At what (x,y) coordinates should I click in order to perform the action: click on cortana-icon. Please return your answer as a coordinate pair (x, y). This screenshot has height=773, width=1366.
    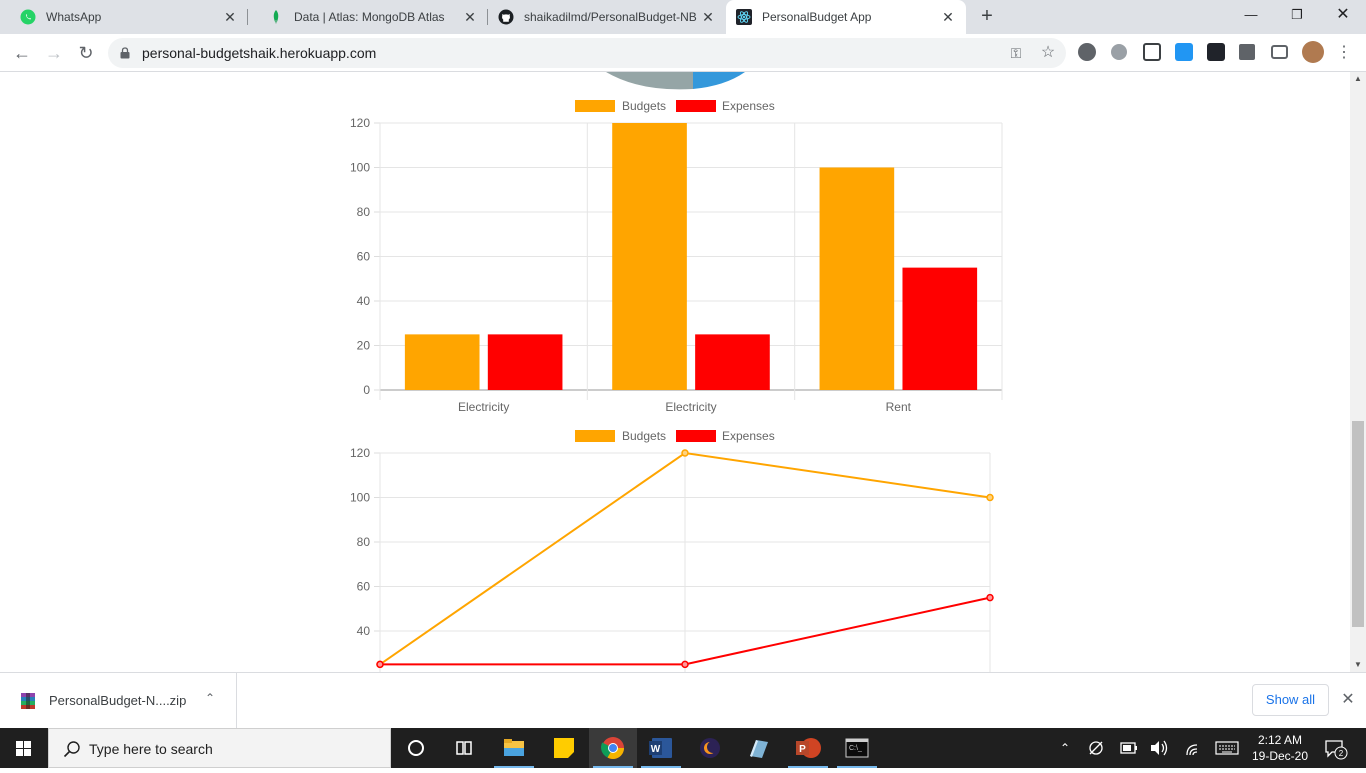
    Looking at the image, I should click on (416, 748).